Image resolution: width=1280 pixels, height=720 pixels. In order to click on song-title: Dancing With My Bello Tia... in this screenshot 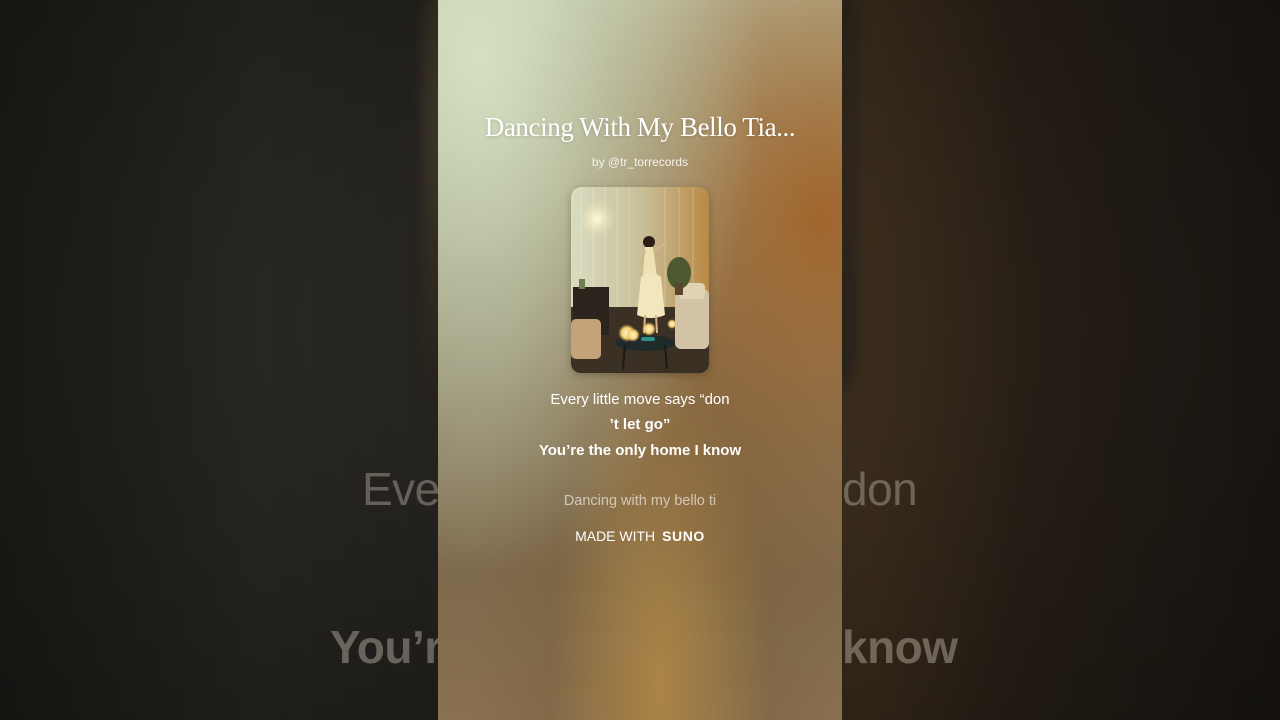, I will do `click(640, 127)`.